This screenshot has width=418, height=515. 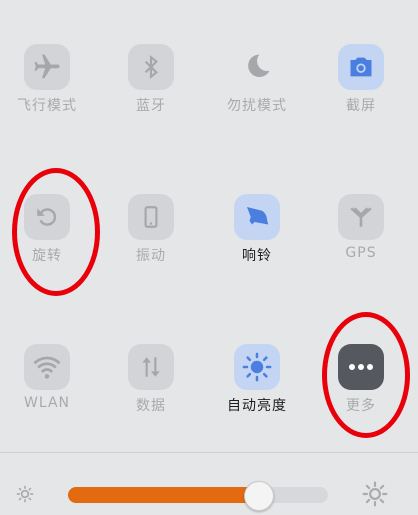 I want to click on bluetooth-button, so click(x=151, y=67).